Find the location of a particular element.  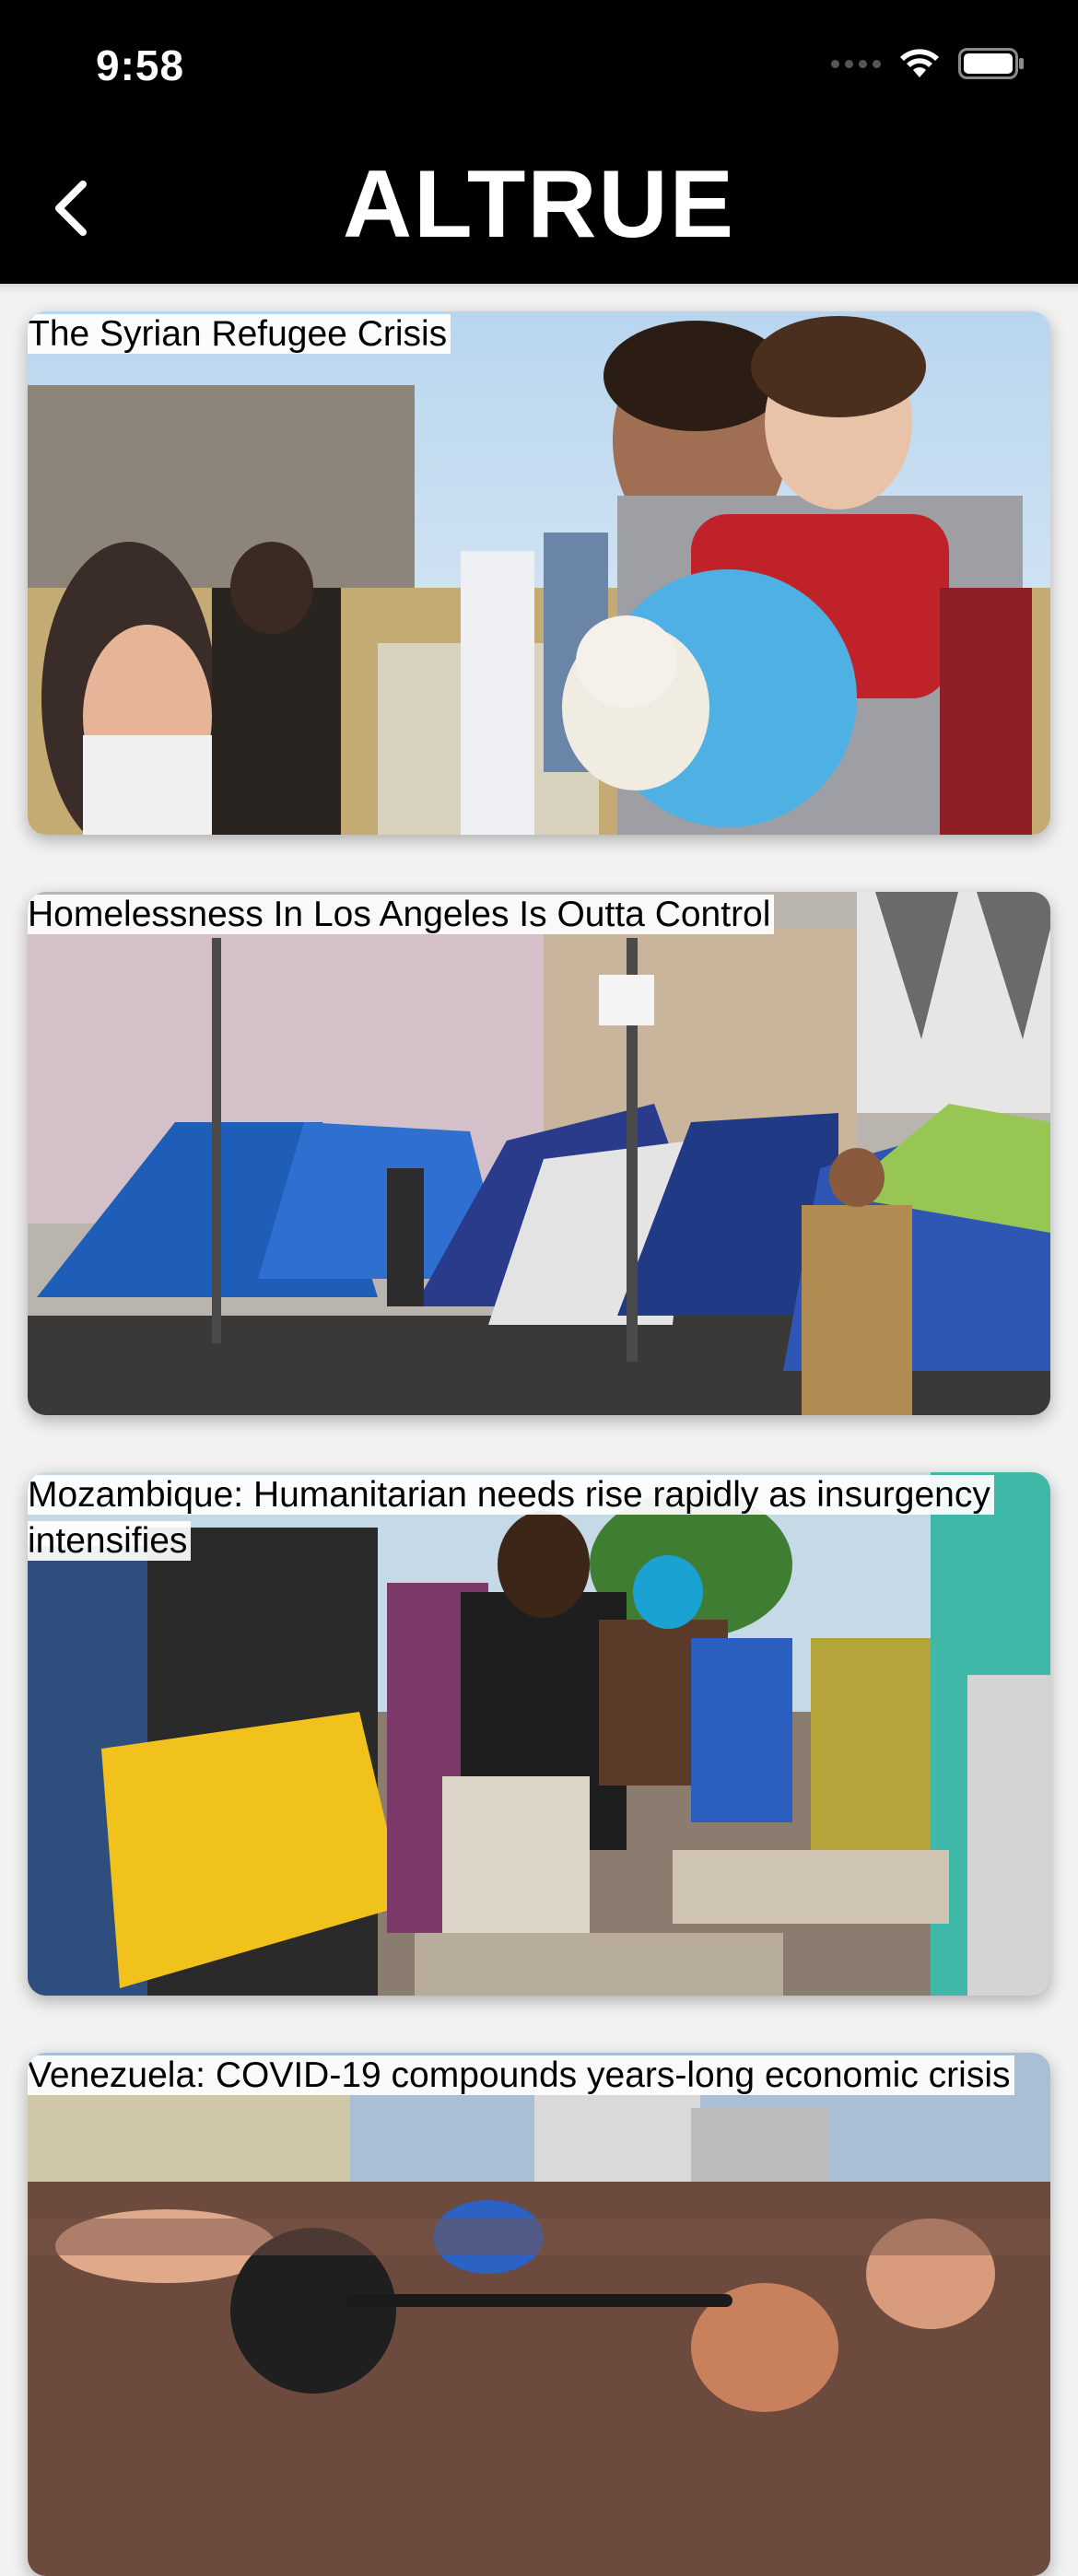

status-bar: 9:58 is located at coordinates (539, 69).